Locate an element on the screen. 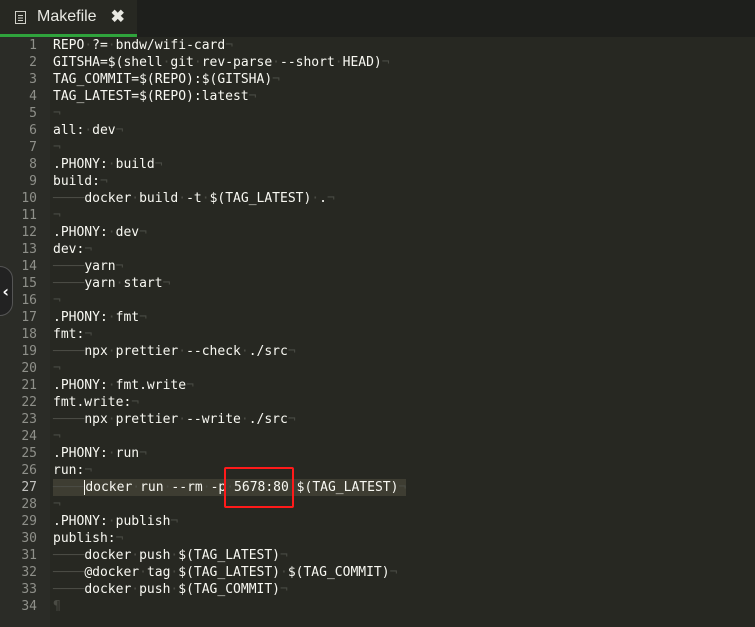 The image size is (755, 627). tab-makefile: Makefile ✖ is located at coordinates (68, 18).